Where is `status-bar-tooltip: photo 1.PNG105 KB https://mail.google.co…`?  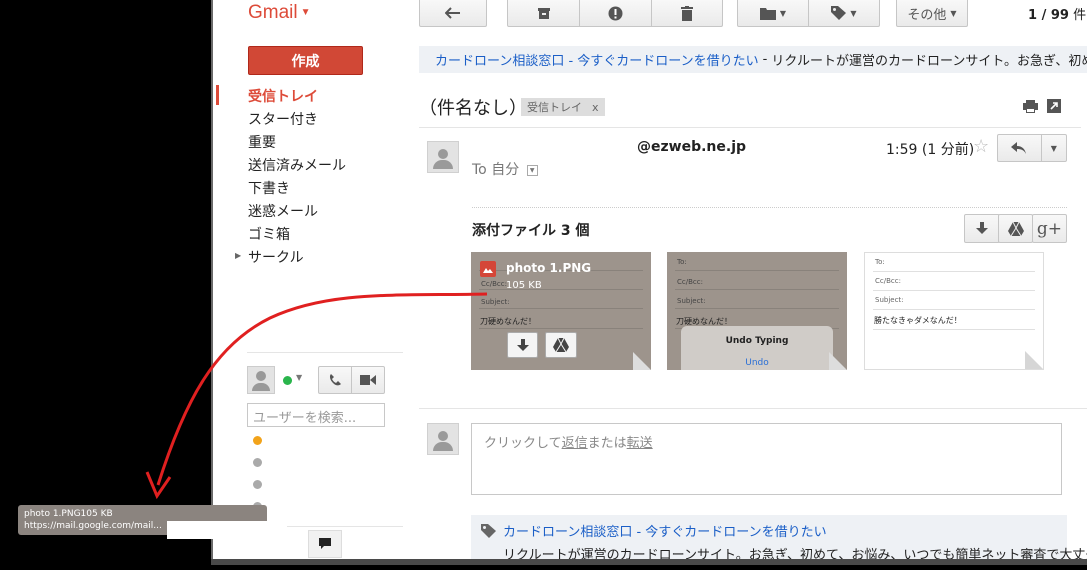 status-bar-tooltip: photo 1.PNG105 KB https://mail.google.co… is located at coordinates (152, 522).